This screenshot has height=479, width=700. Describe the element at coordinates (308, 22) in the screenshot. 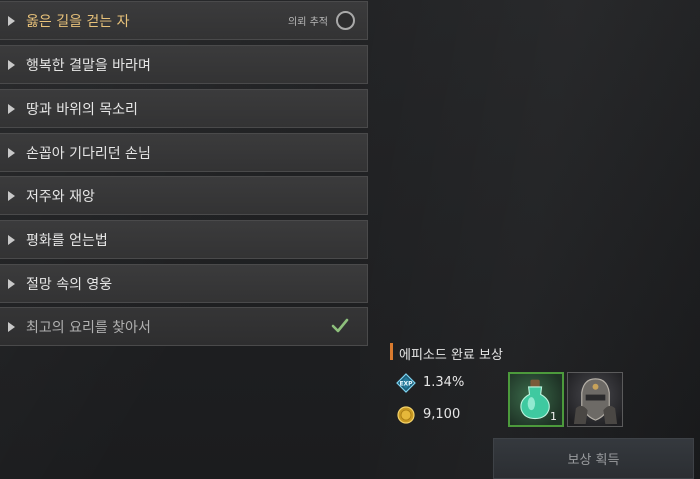

I see `track-label: 의뢰 추적` at that location.